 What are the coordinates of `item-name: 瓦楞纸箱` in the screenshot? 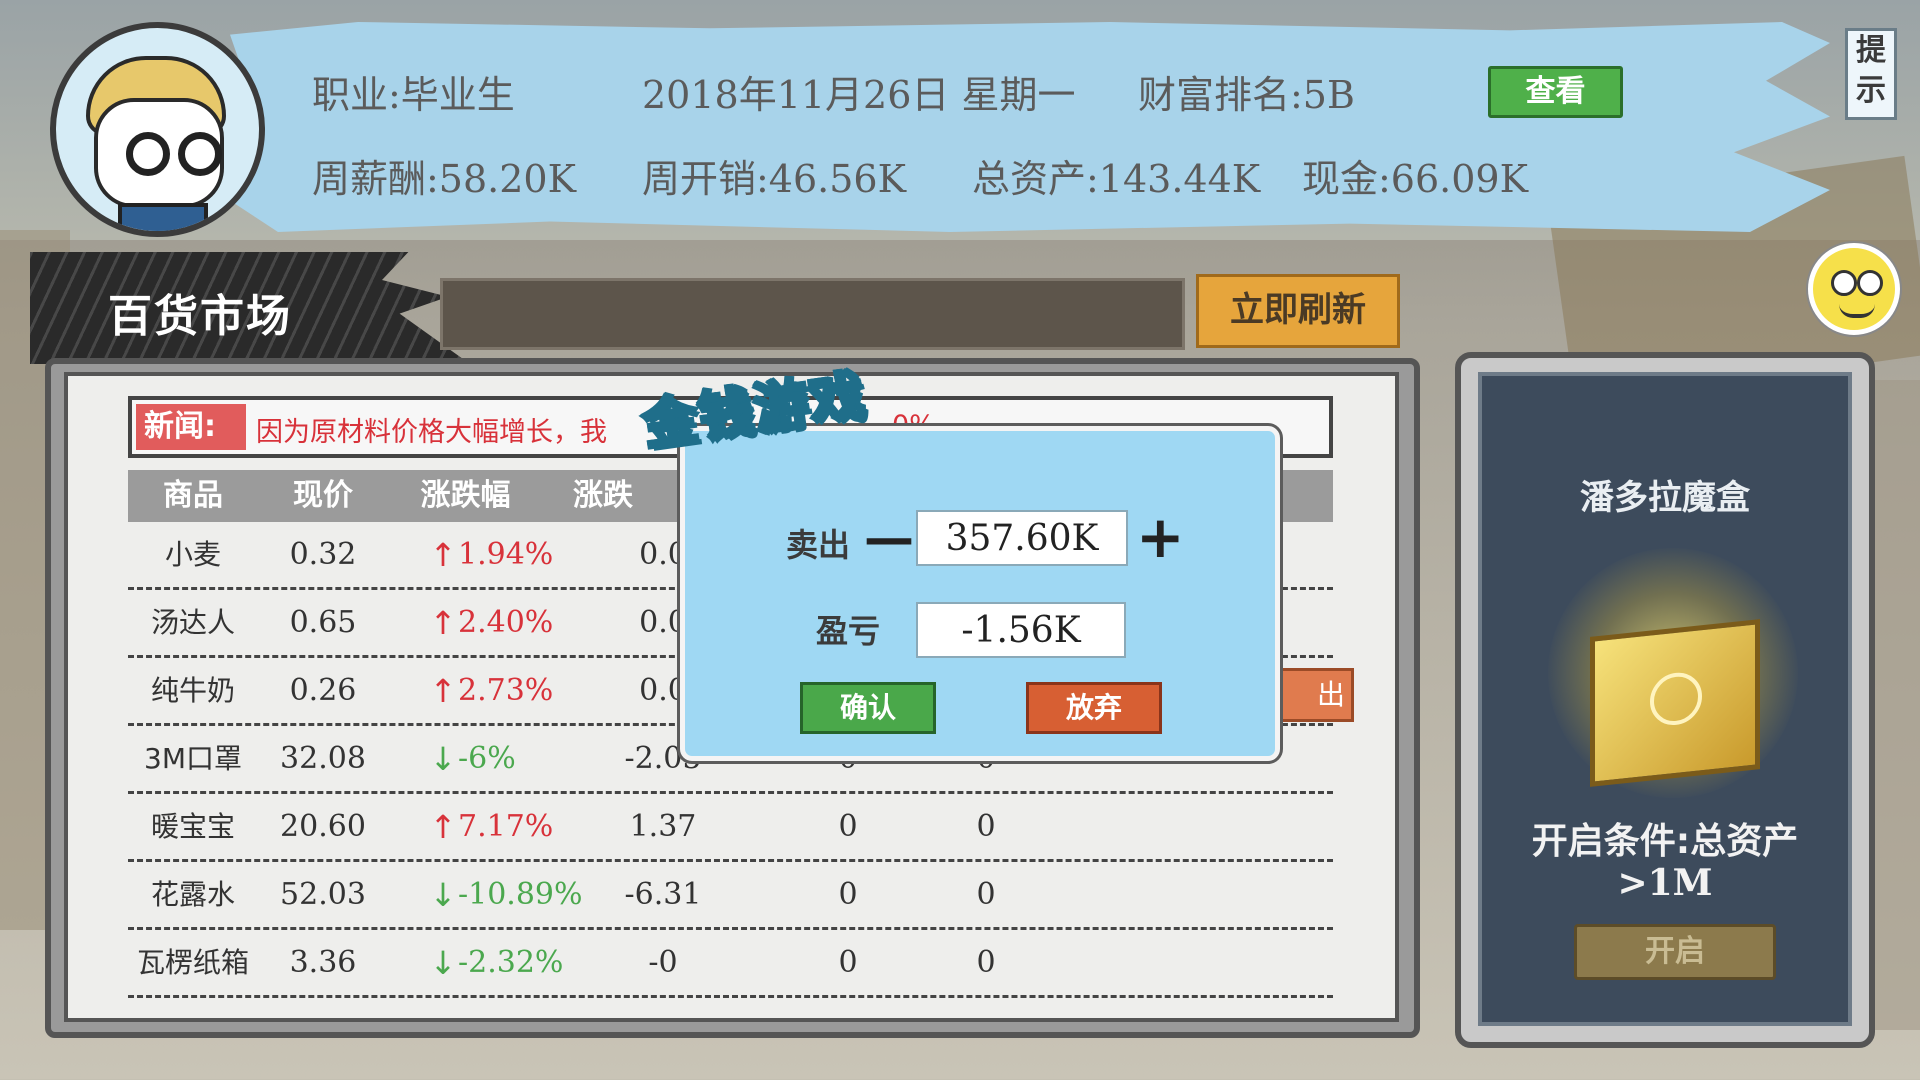 It's located at (192, 962).